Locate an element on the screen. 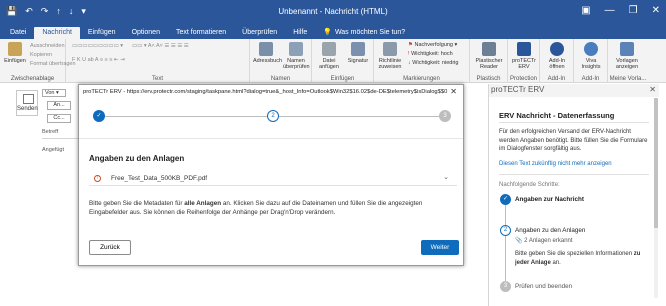 This screenshot has height=306, width=666. tell-me-box: 💡 Was möchten Sie tun? is located at coordinates (364, 32).